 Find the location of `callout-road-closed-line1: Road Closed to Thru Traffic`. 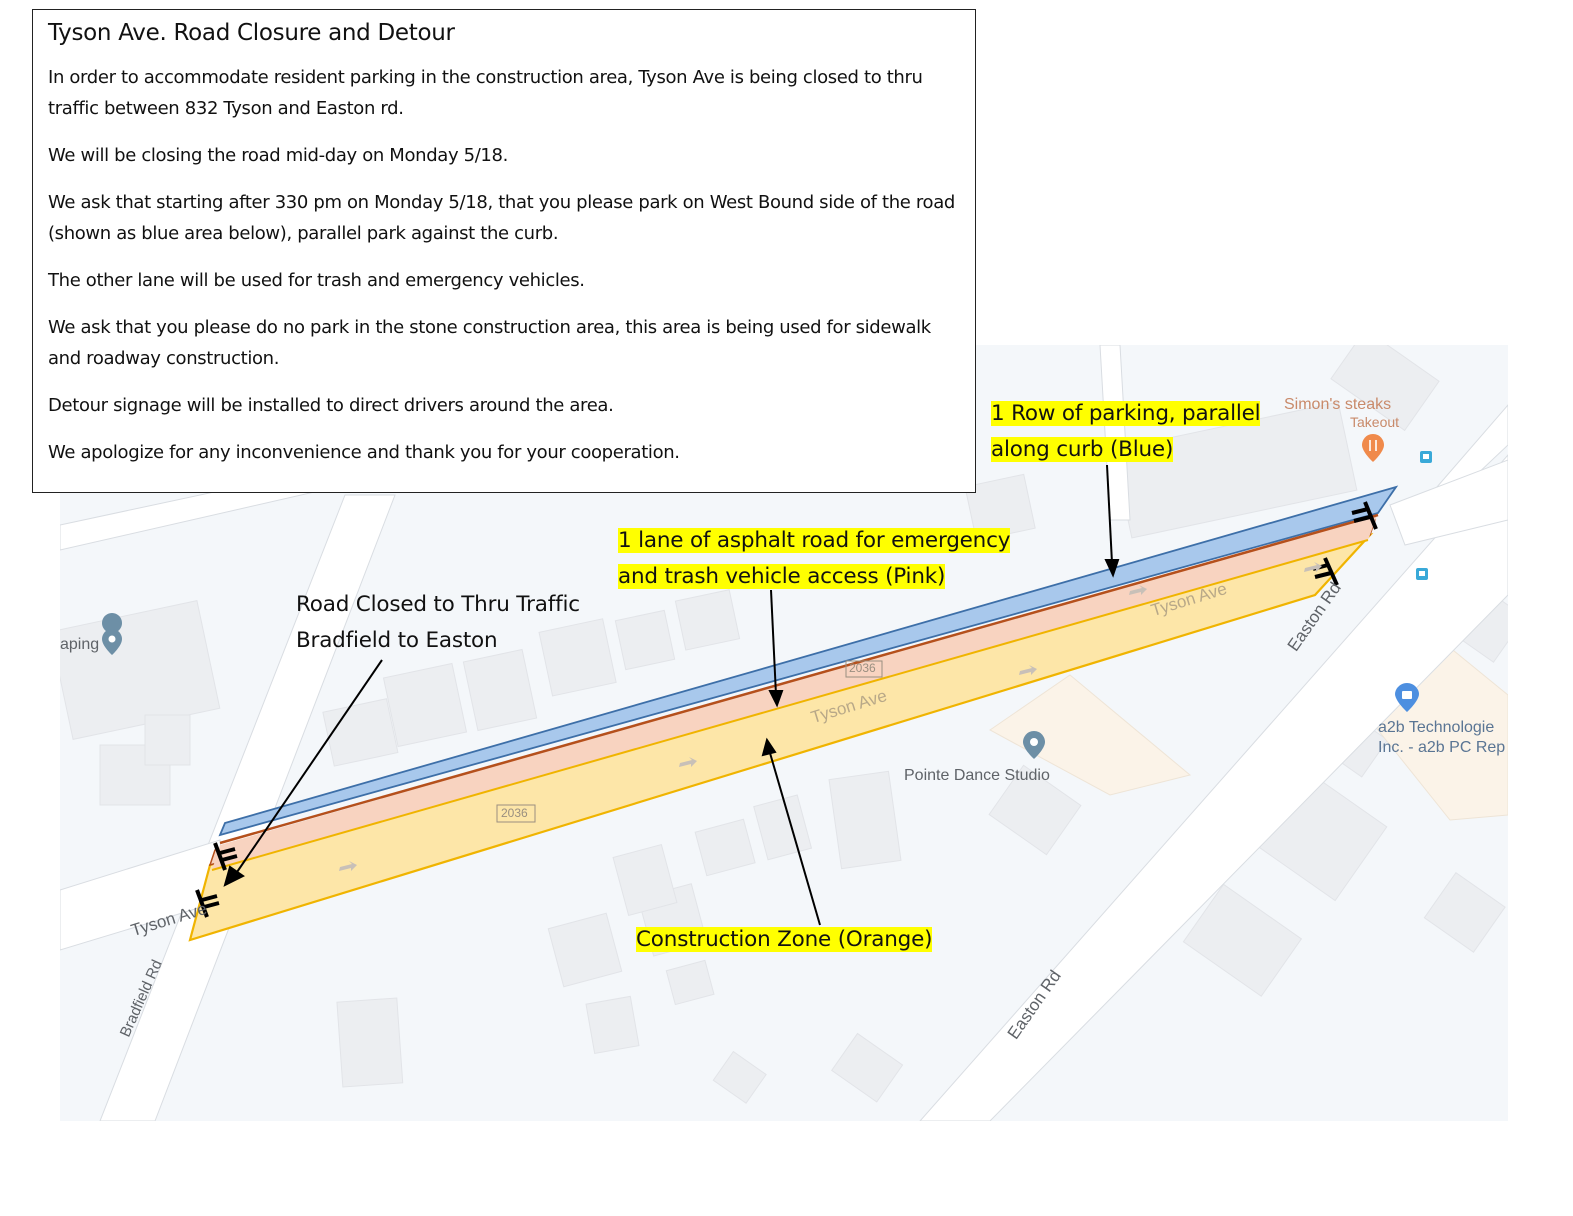

callout-road-closed-line1: Road Closed to Thru Traffic is located at coordinates (438, 604).